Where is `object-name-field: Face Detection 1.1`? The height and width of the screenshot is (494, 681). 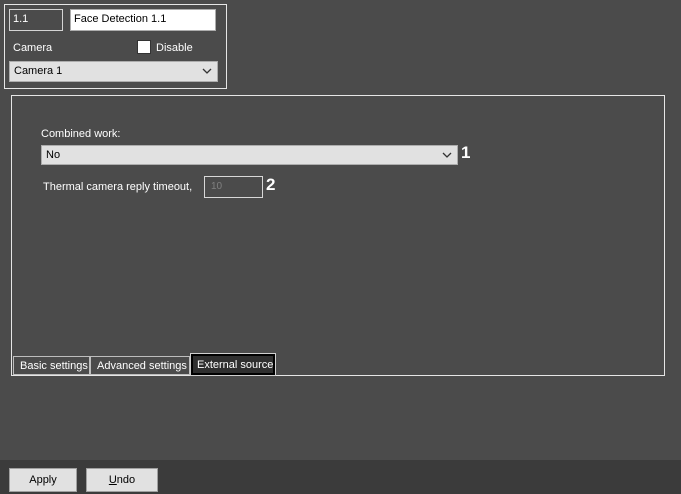 object-name-field: Face Detection 1.1 is located at coordinates (143, 20).